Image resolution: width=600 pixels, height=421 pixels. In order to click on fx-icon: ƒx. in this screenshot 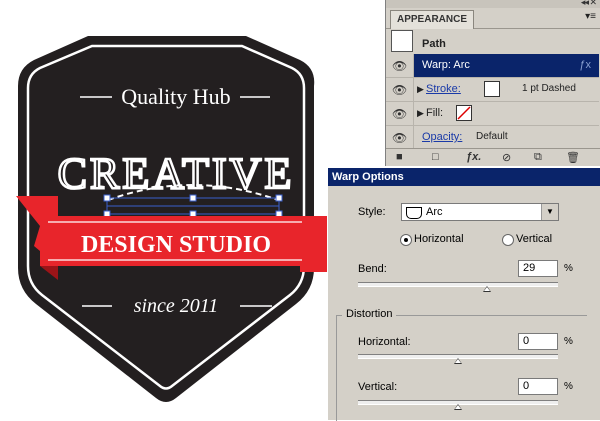, I will do `click(473, 157)`.